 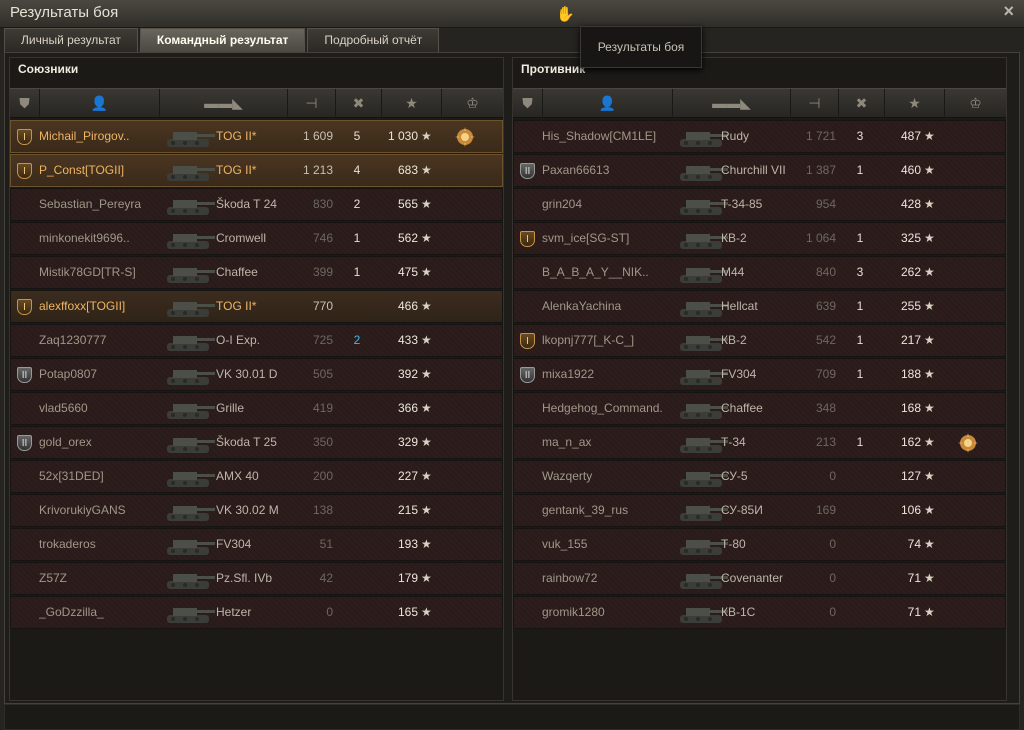 I want to click on table-row: B_A_B_A_Y__NIK.. M44 840 3 262 ★, so click(x=759, y=272).